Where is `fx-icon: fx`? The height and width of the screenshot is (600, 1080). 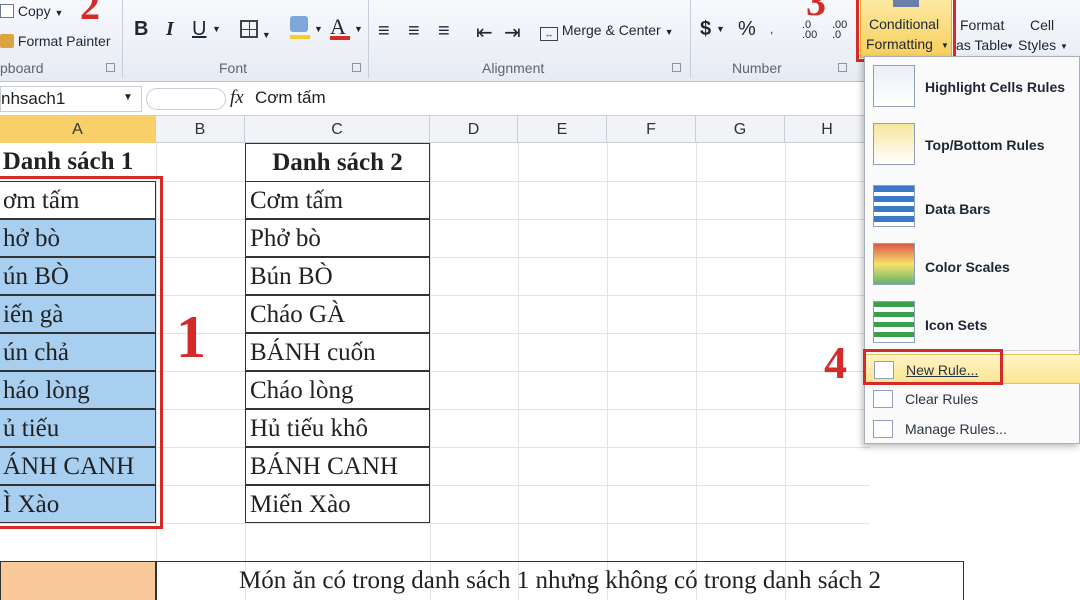 fx-icon: fx is located at coordinates (237, 98).